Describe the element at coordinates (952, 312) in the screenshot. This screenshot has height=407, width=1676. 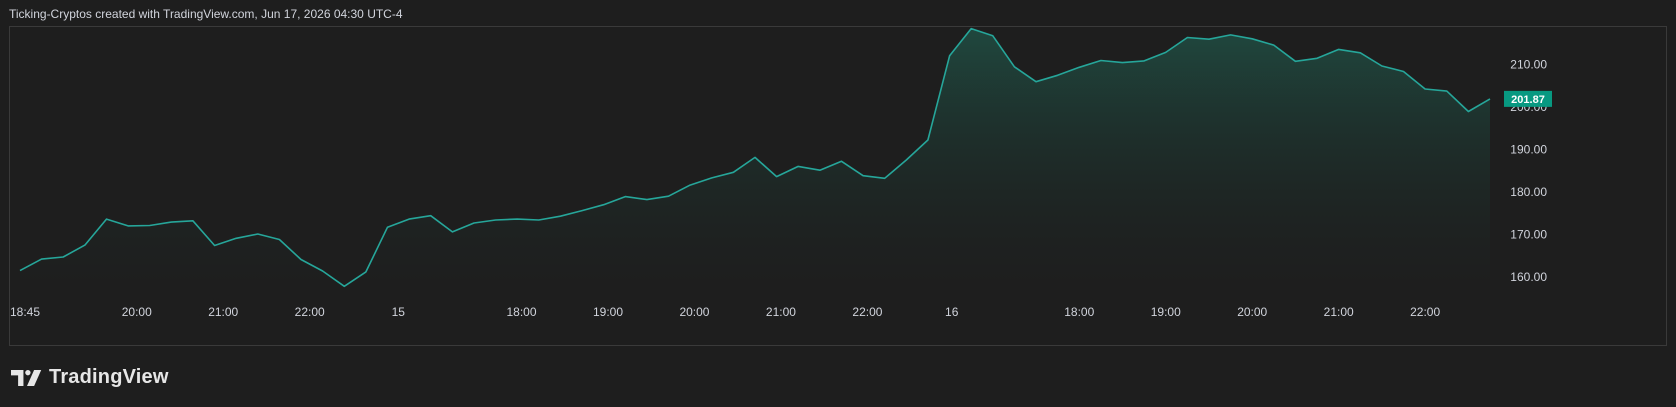
I see `x-tick-label: 16` at that location.